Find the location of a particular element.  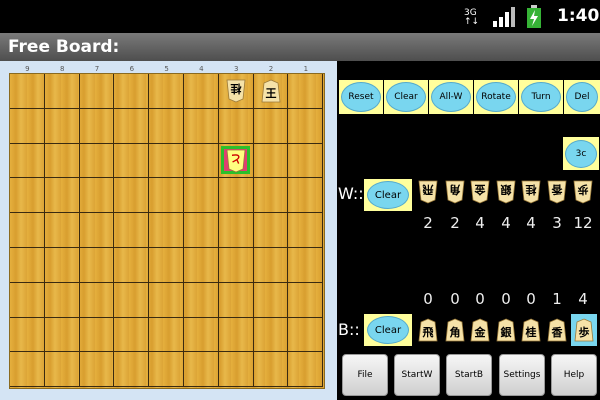

reset-button: Reset is located at coordinates (361, 97).